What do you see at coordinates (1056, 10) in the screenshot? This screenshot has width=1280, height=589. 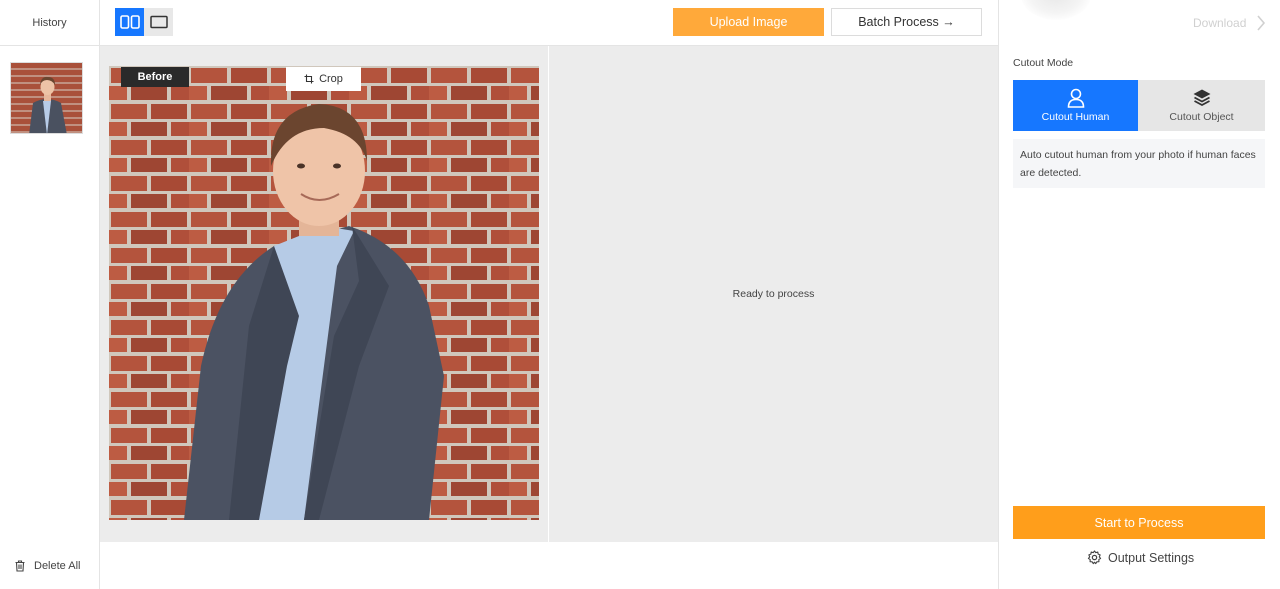 I see `preview-avatar` at bounding box center [1056, 10].